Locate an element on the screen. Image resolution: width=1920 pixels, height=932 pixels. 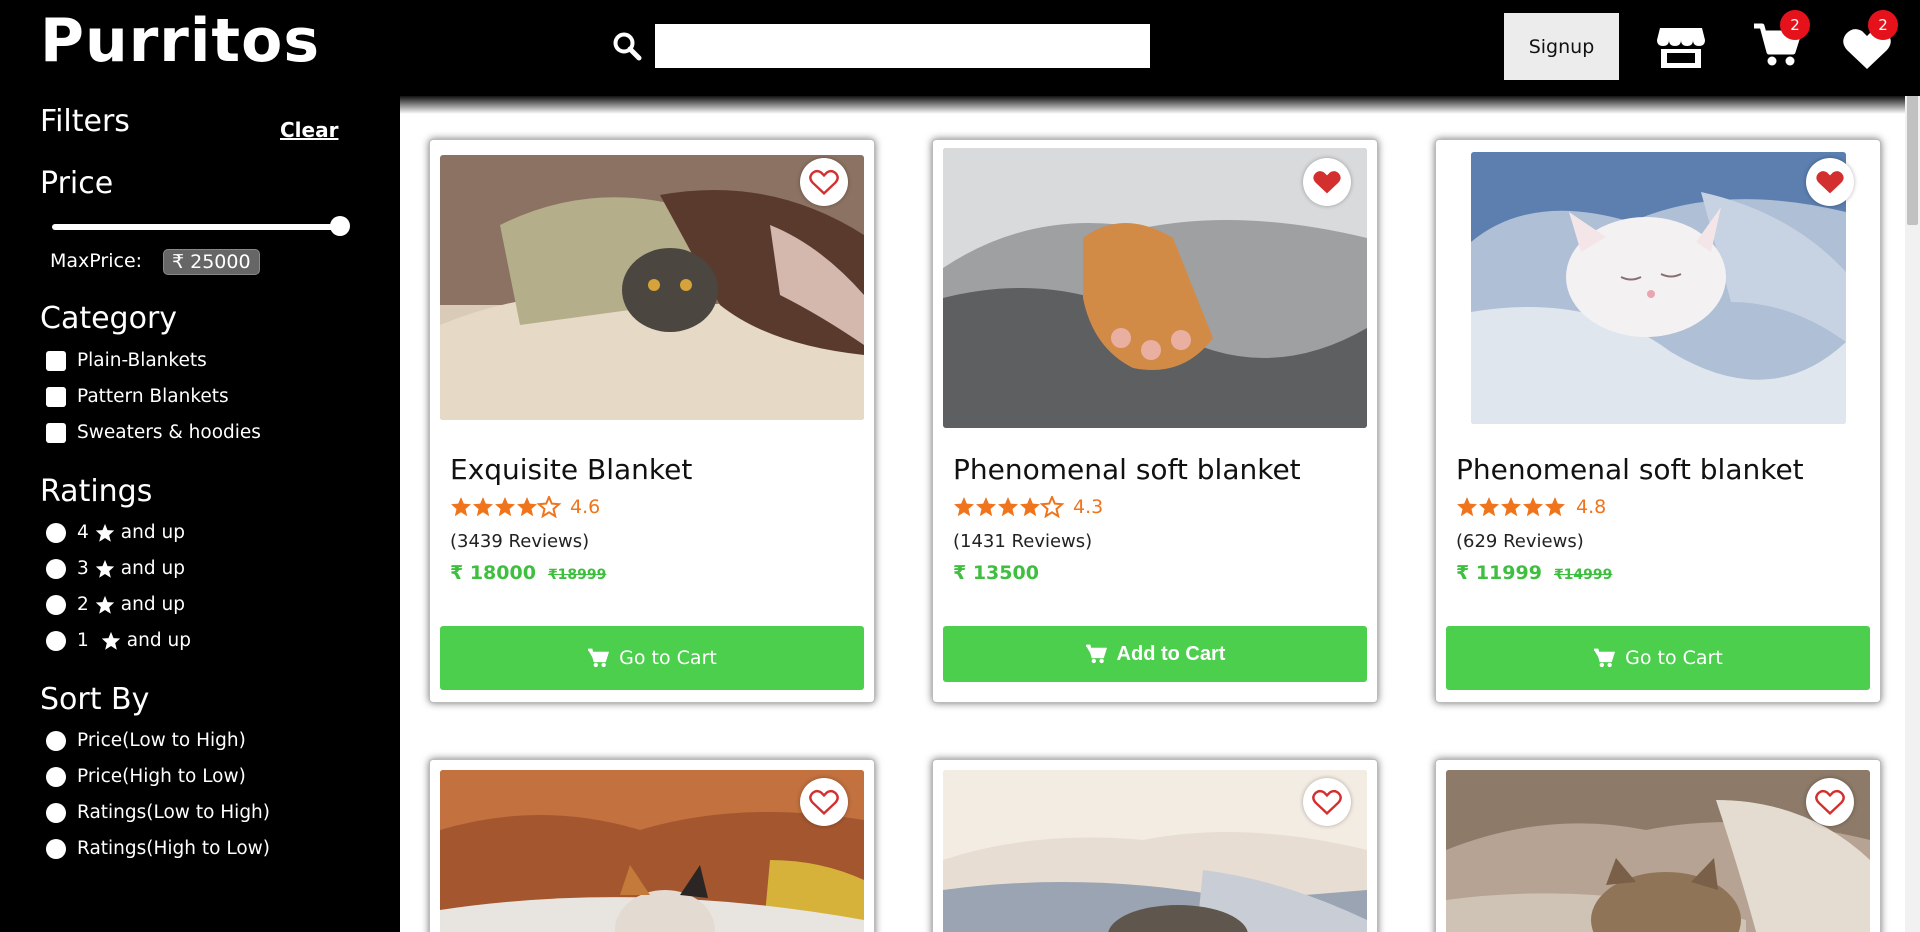
price-heading: Price is located at coordinates (77, 183).